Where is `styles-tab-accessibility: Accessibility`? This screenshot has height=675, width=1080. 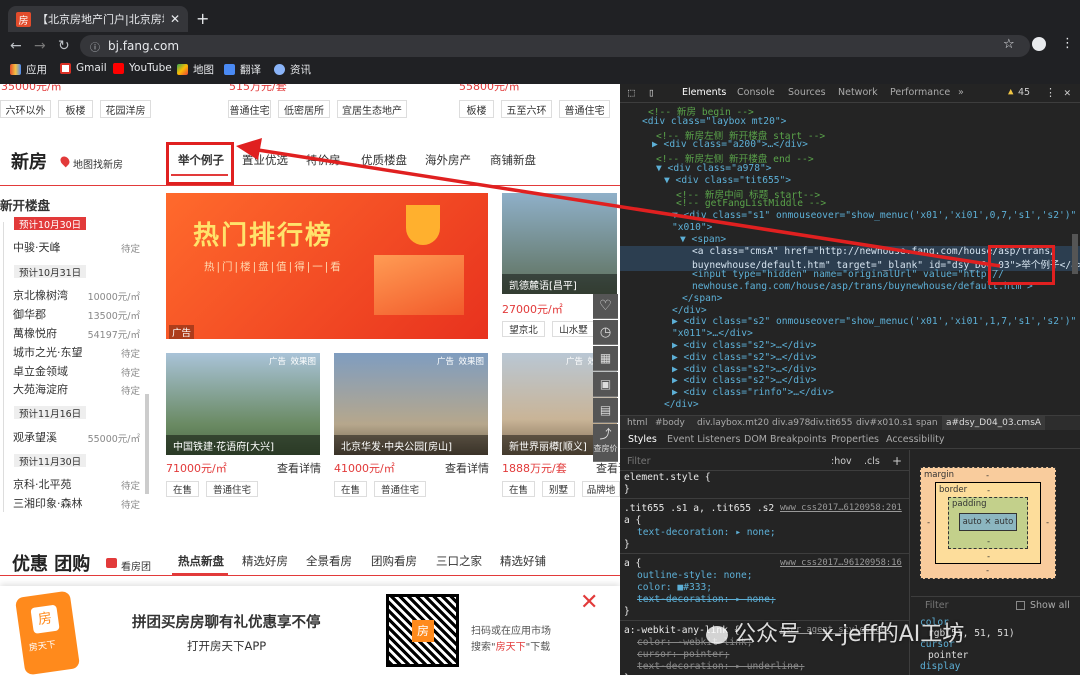 styles-tab-accessibility: Accessibility is located at coordinates (915, 439).